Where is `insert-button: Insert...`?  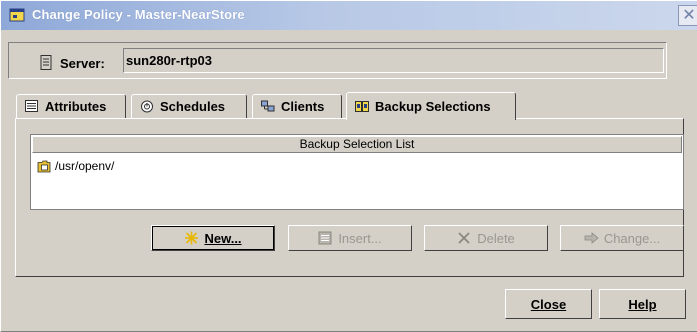
insert-button: Insert... is located at coordinates (350, 238).